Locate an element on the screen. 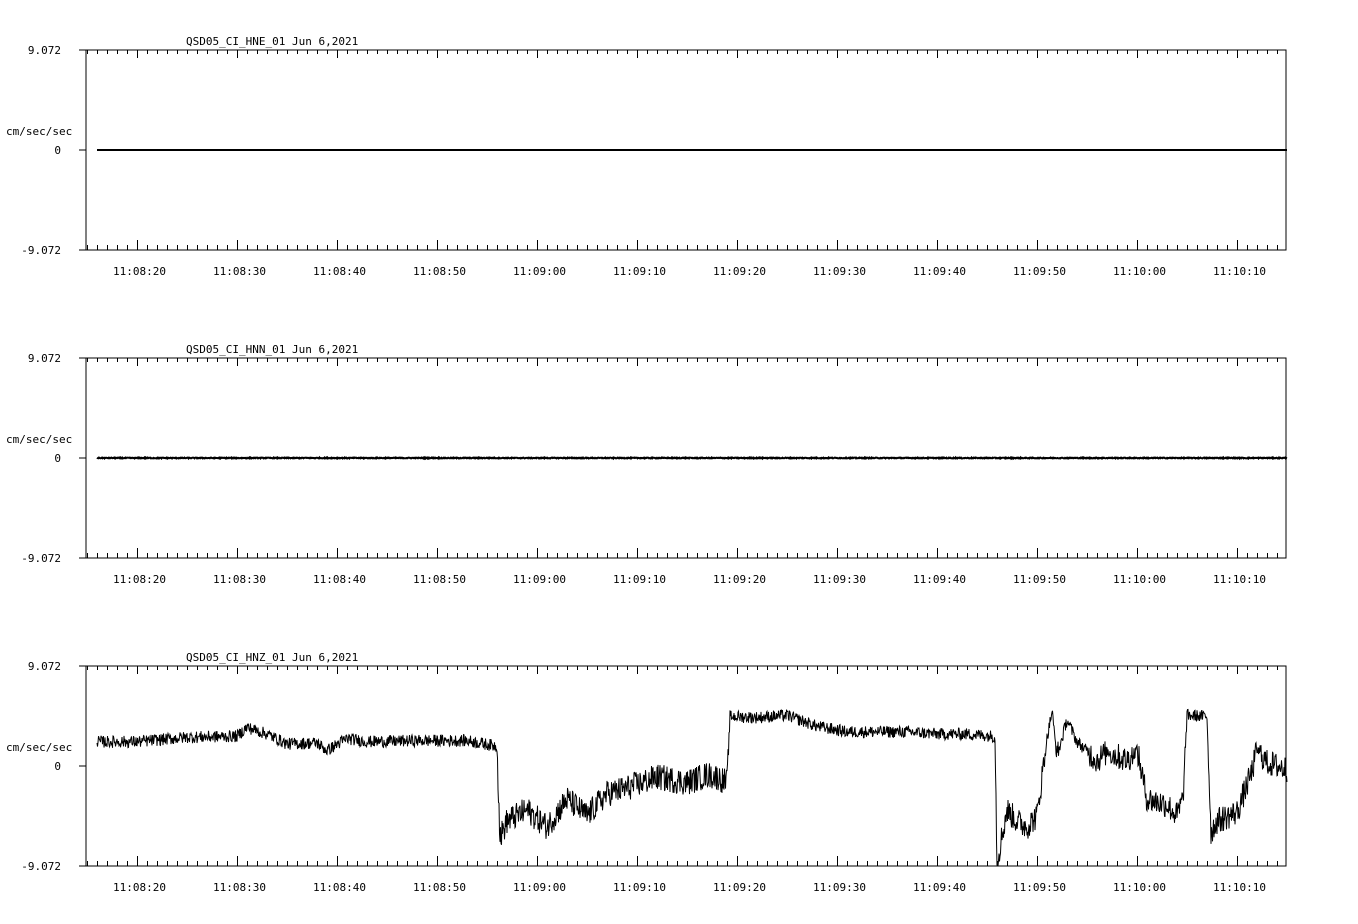  x-tick-label-1-0: 11:08:20 is located at coordinates (139, 579).